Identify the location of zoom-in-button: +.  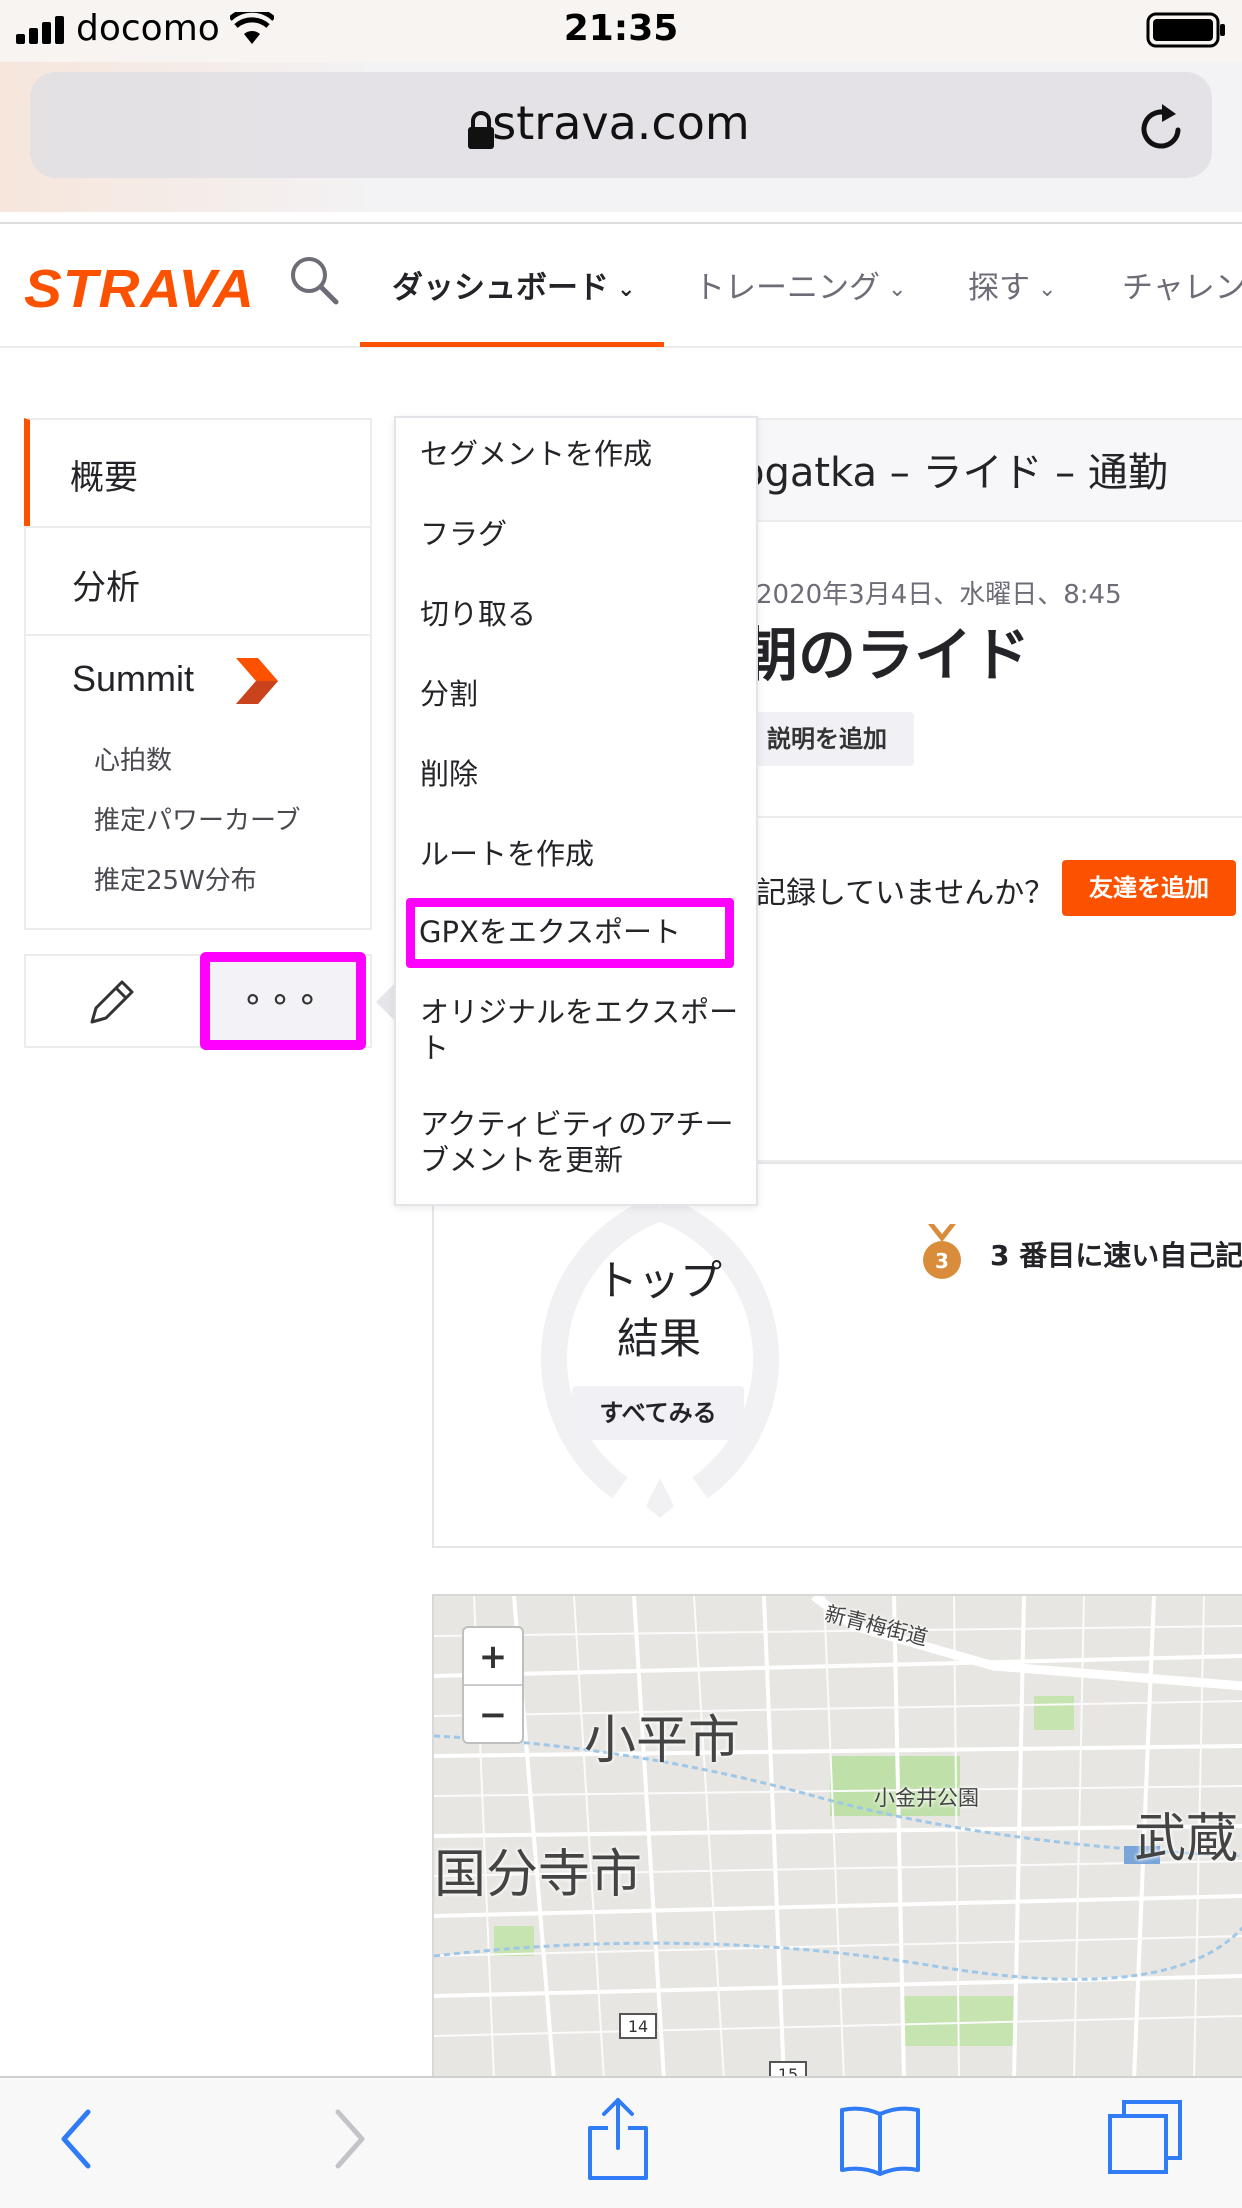
(493, 1657).